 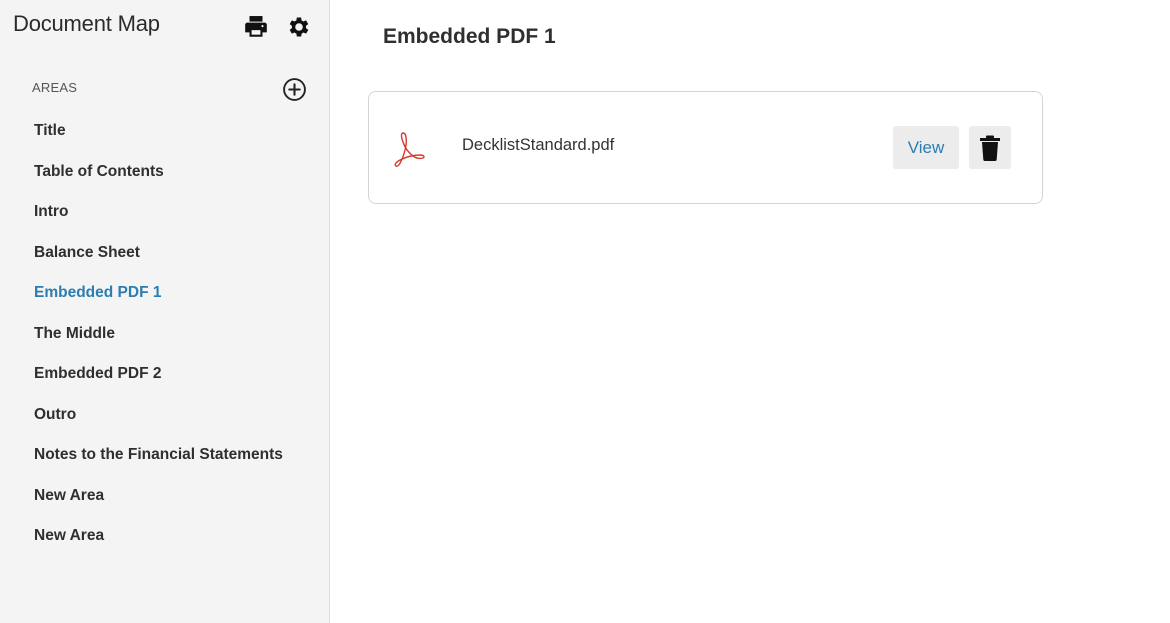 I want to click on file-name: DecklistStandard.pdf, so click(x=538, y=145).